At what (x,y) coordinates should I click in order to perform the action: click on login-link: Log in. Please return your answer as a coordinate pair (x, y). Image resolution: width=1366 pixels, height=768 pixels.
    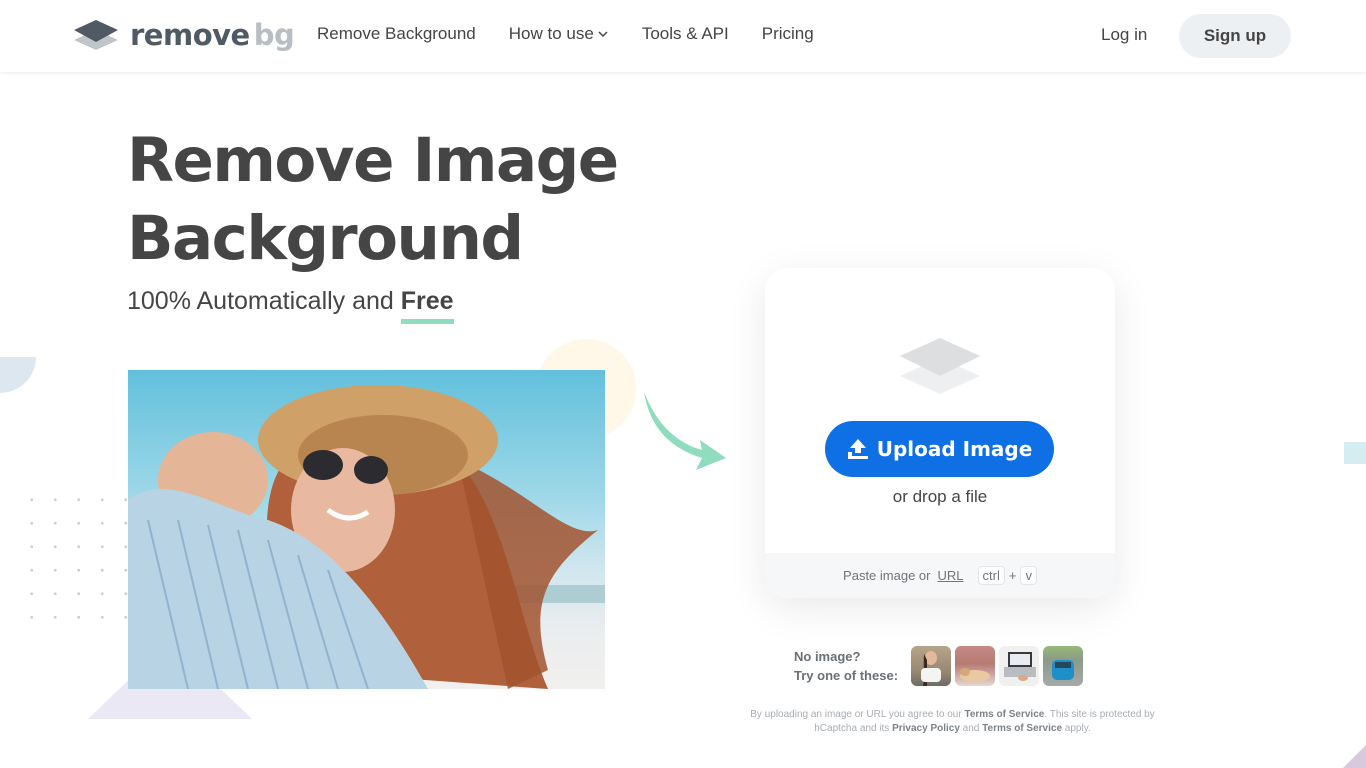
    Looking at the image, I should click on (1124, 35).